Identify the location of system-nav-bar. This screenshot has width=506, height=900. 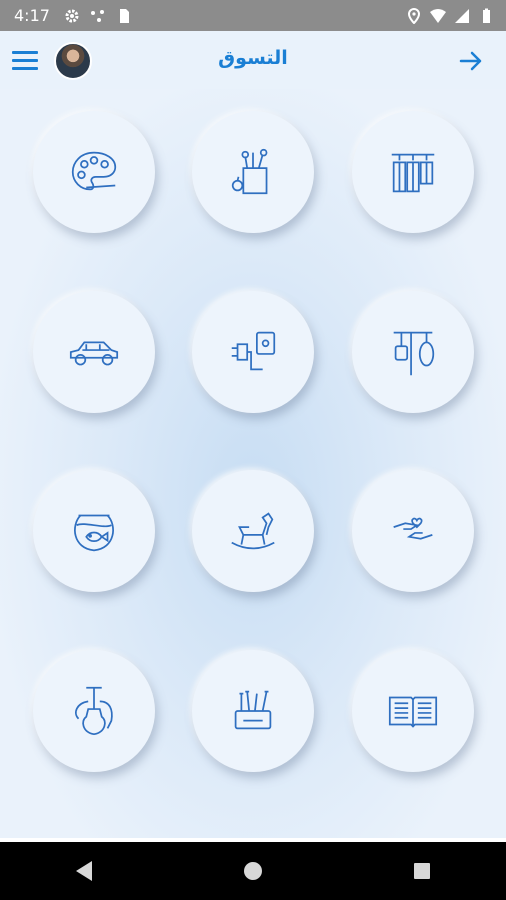
(253, 871).